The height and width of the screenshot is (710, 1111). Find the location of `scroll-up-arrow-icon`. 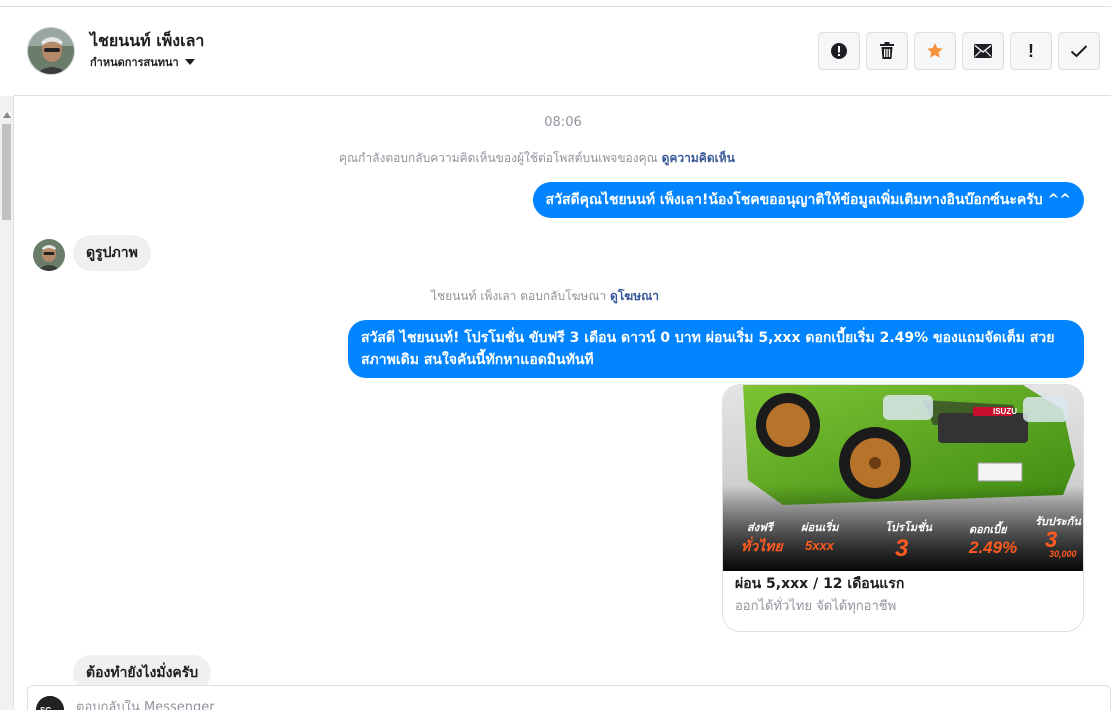

scroll-up-arrow-icon is located at coordinates (7, 115).